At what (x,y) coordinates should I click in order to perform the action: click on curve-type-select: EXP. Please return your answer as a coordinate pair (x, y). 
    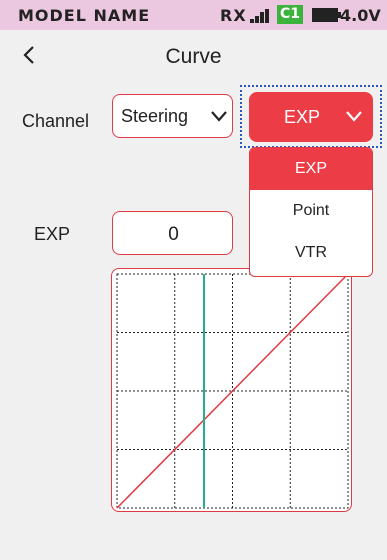
    Looking at the image, I should click on (311, 117).